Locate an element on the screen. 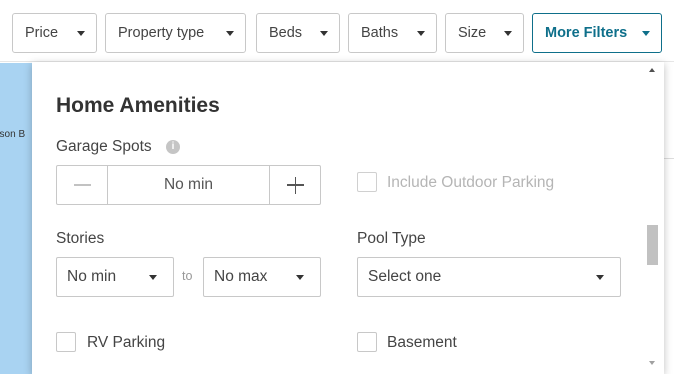  scroll-up-arrow-icon is located at coordinates (652, 70).